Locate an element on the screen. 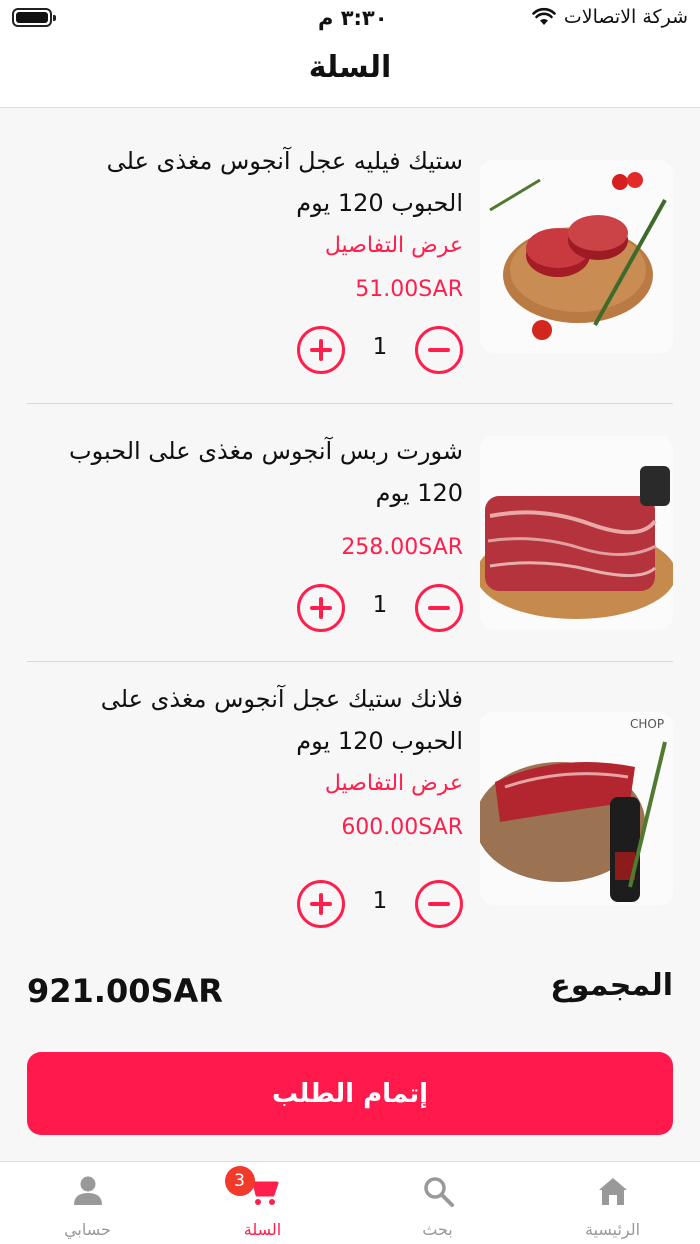 This screenshot has width=700, height=1244. status-time: ٣:٣٠ م is located at coordinates (353, 18).